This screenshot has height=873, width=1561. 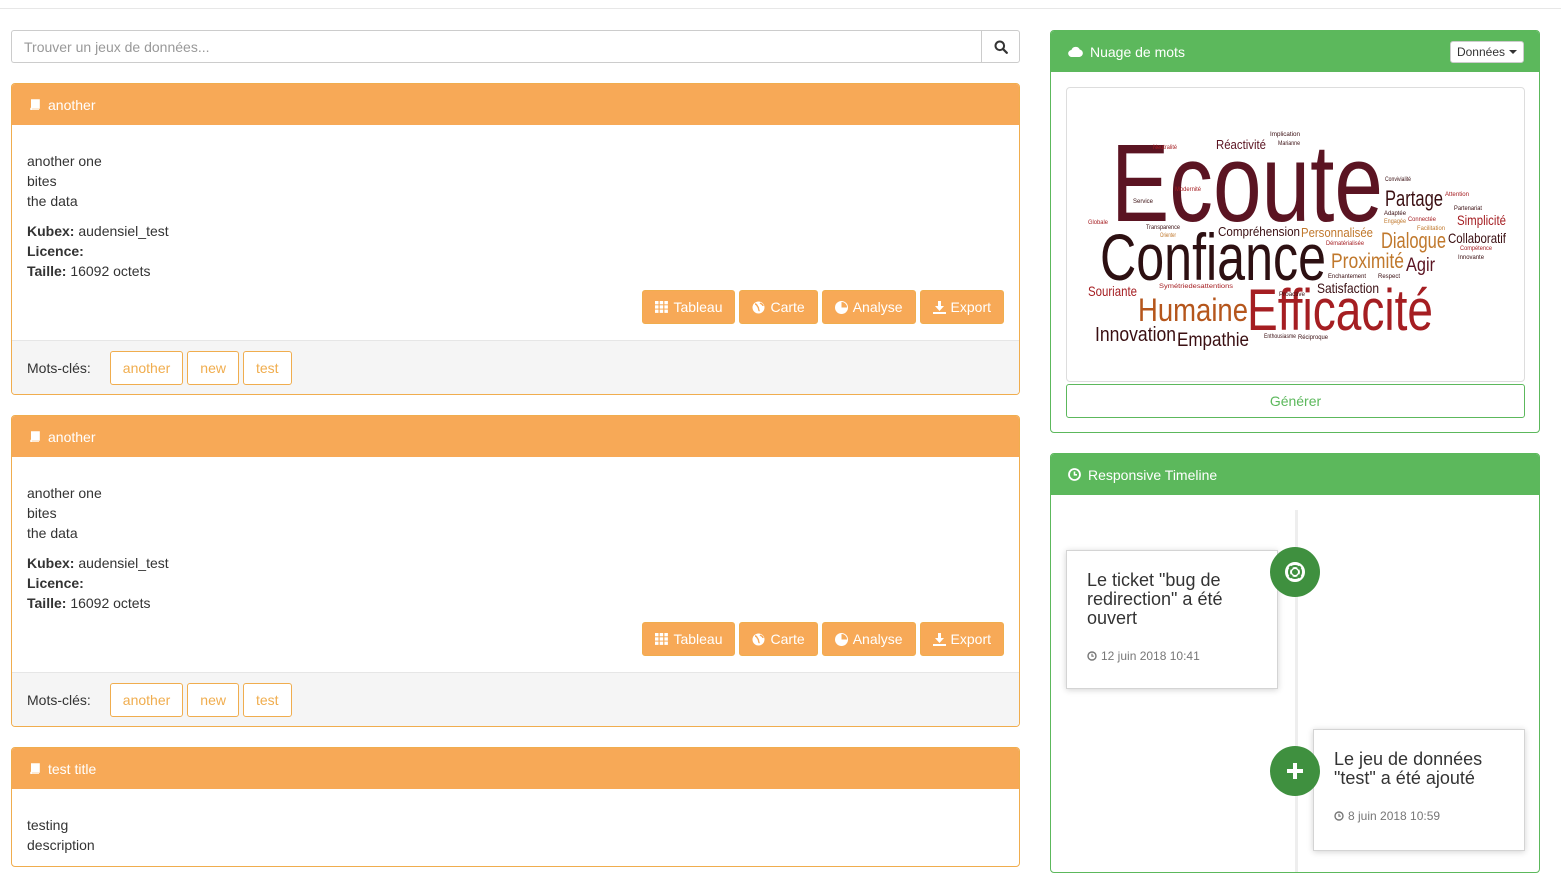 What do you see at coordinates (1168, 236) in the screenshot?
I see `cloud-word: Orienter` at bounding box center [1168, 236].